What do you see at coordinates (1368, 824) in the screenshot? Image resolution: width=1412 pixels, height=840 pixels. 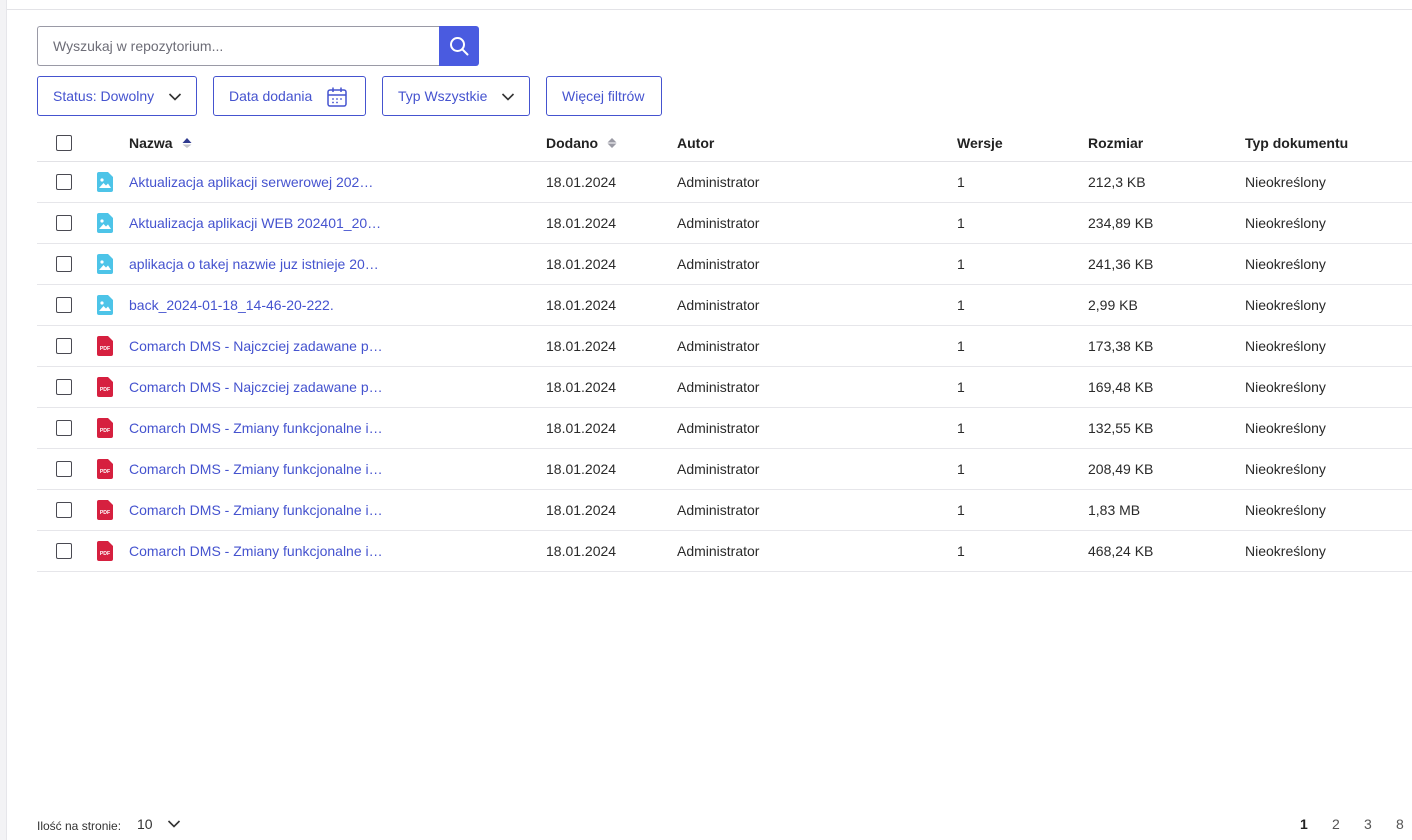 I see `page-button-3: 3` at bounding box center [1368, 824].